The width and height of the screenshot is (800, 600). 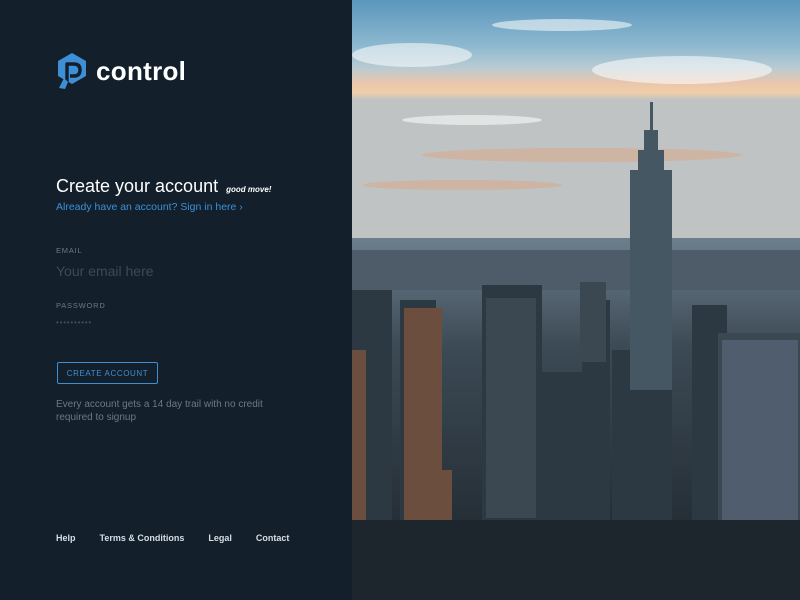 I want to click on password-label: PASSWORD, so click(x=81, y=305).